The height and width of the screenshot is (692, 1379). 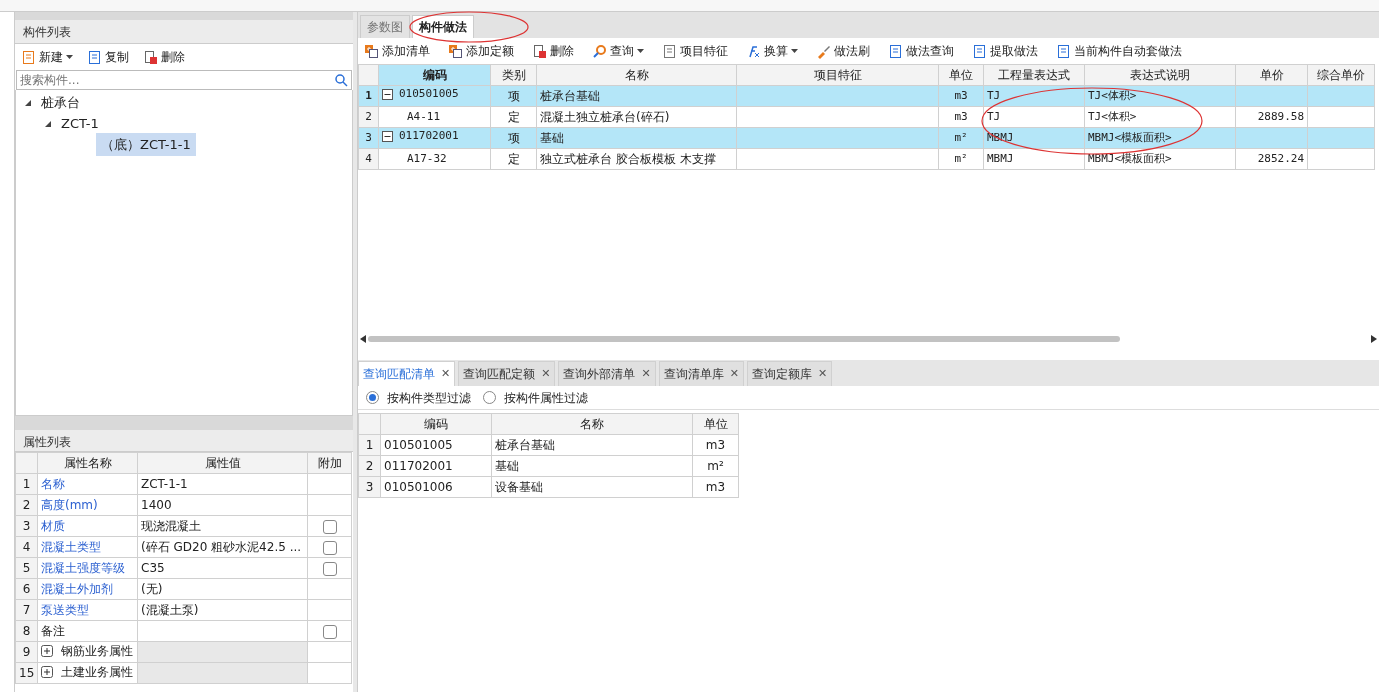 I want to click on brush-icon, so click(x=823, y=51).